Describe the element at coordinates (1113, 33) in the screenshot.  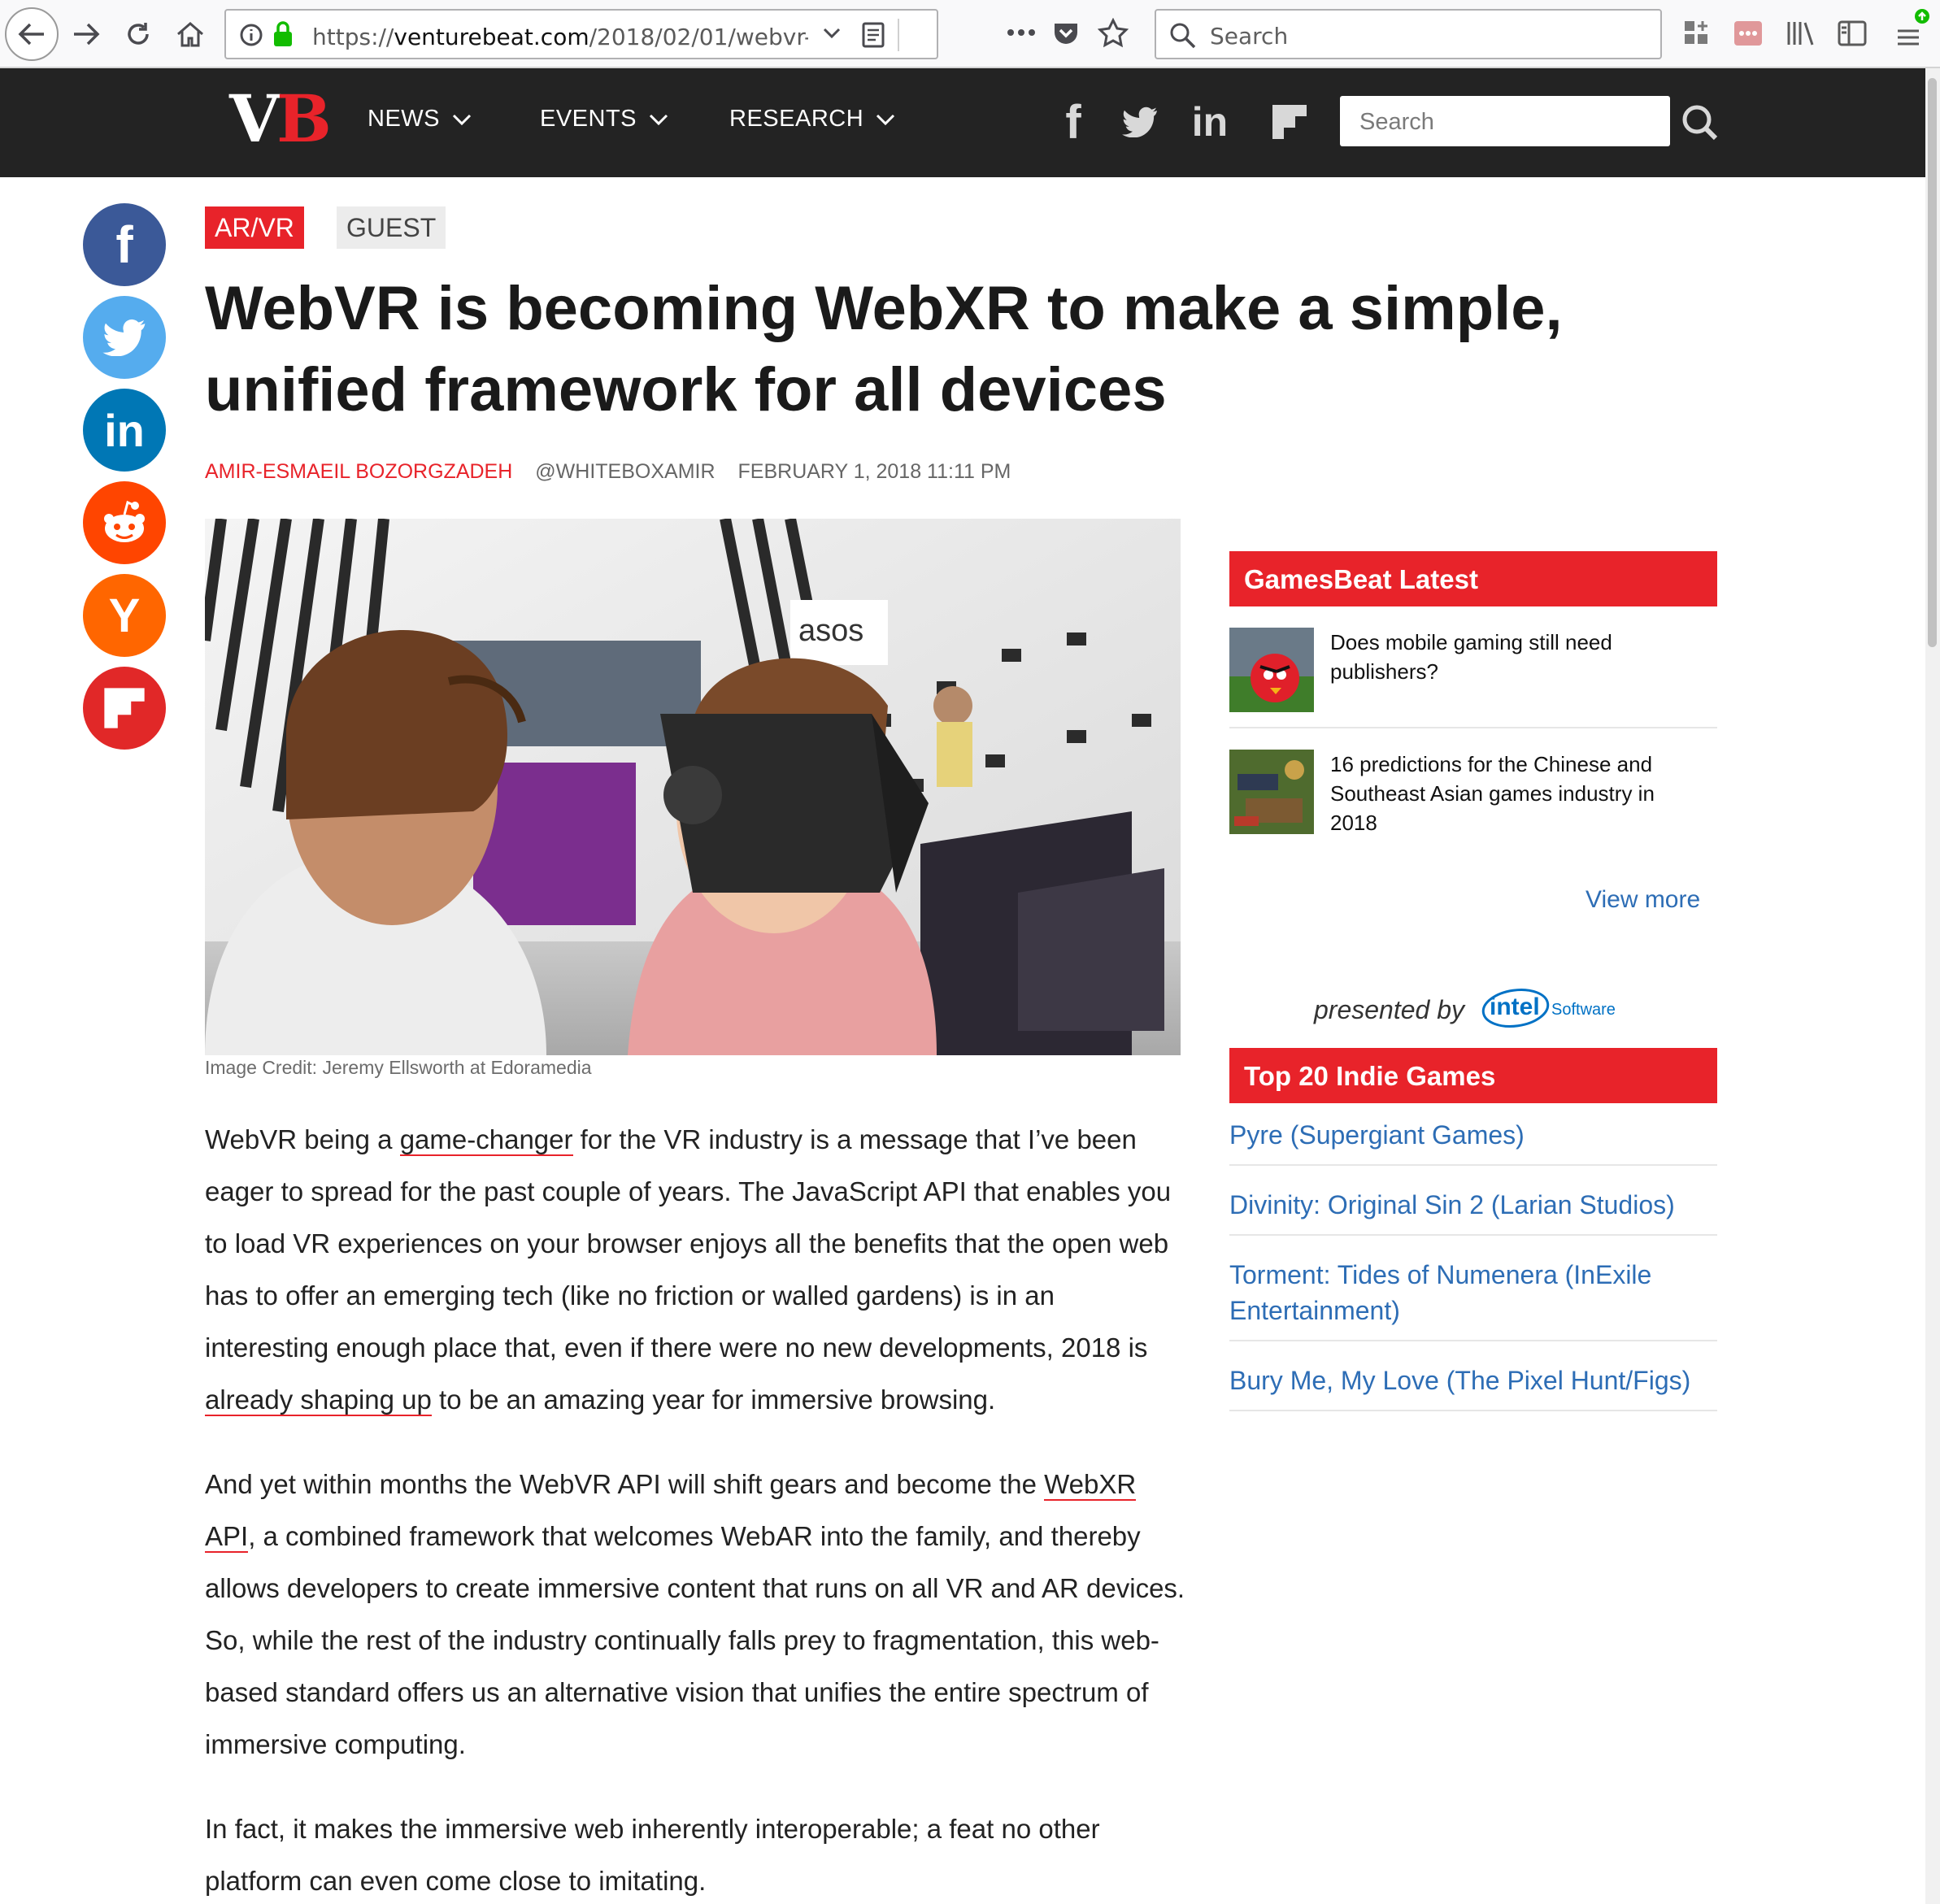
I see `bookmark-star-icon` at that location.